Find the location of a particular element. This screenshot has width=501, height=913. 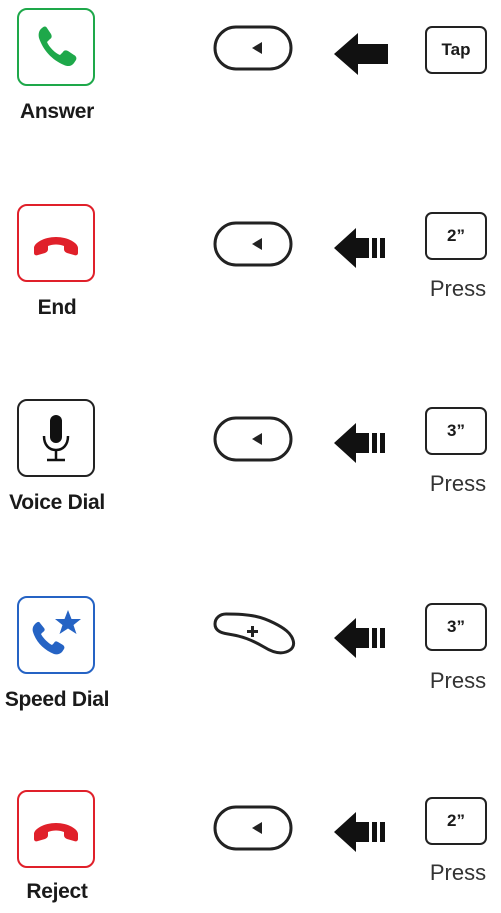

microphone-icon is located at coordinates (56, 438).